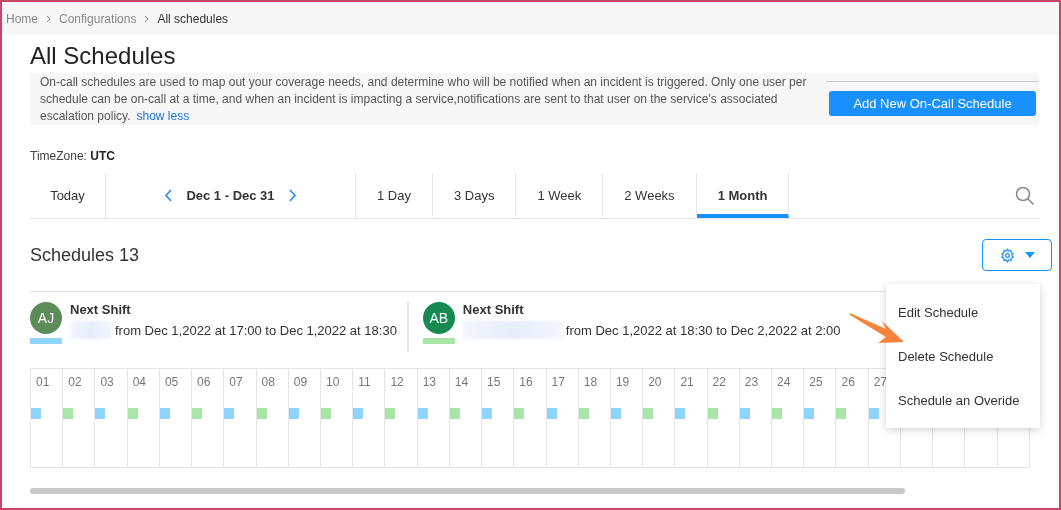 Image resolution: width=1061 pixels, height=510 pixels. Describe the element at coordinates (494, 381) in the screenshot. I see `day-label: 15` at that location.